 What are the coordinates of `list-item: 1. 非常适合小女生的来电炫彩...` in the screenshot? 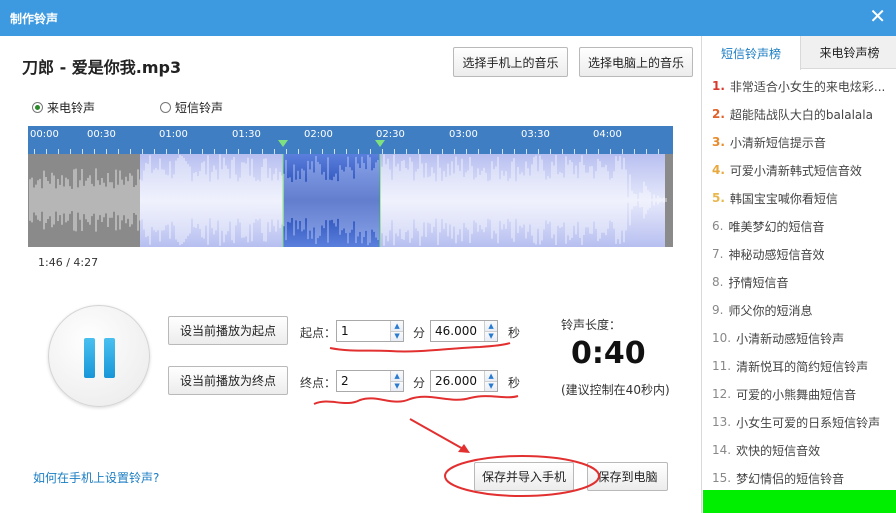 It's located at (799, 86).